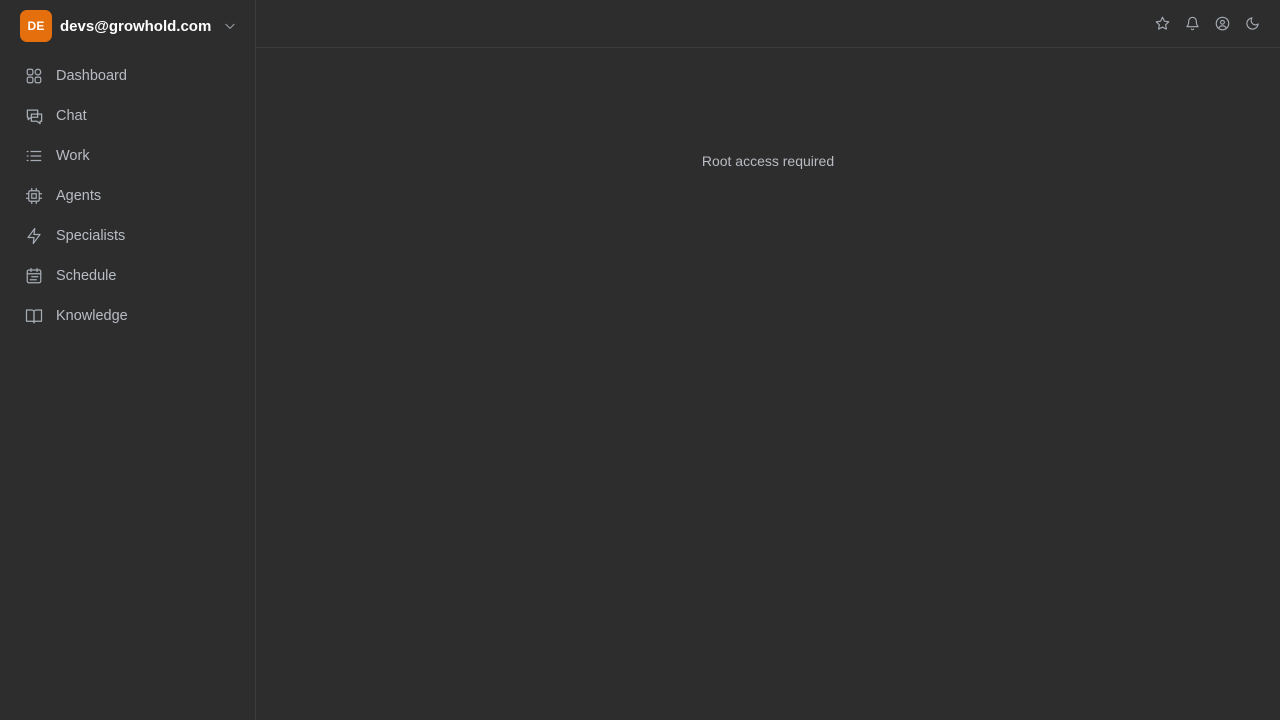  What do you see at coordinates (127, 236) in the screenshot?
I see `sidebar-item-specialists: Specialists` at bounding box center [127, 236].